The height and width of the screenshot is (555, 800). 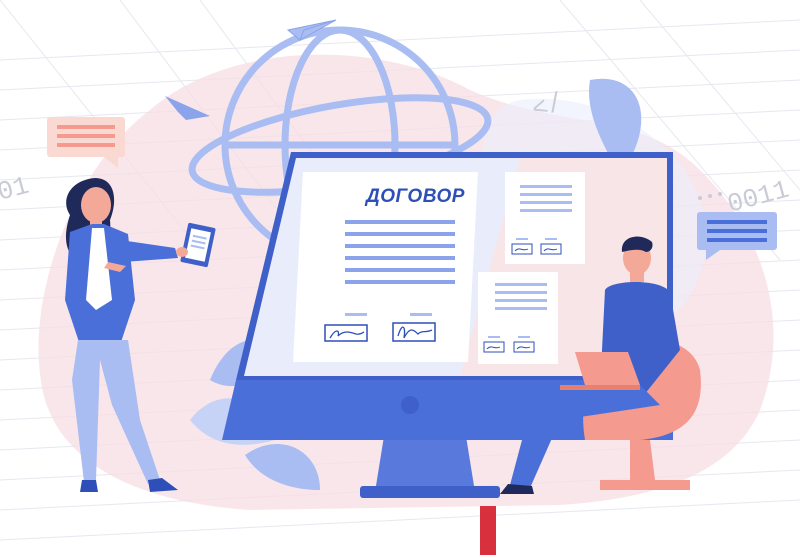 I want to click on decorative-code-text: 01, so click(x=16, y=189).